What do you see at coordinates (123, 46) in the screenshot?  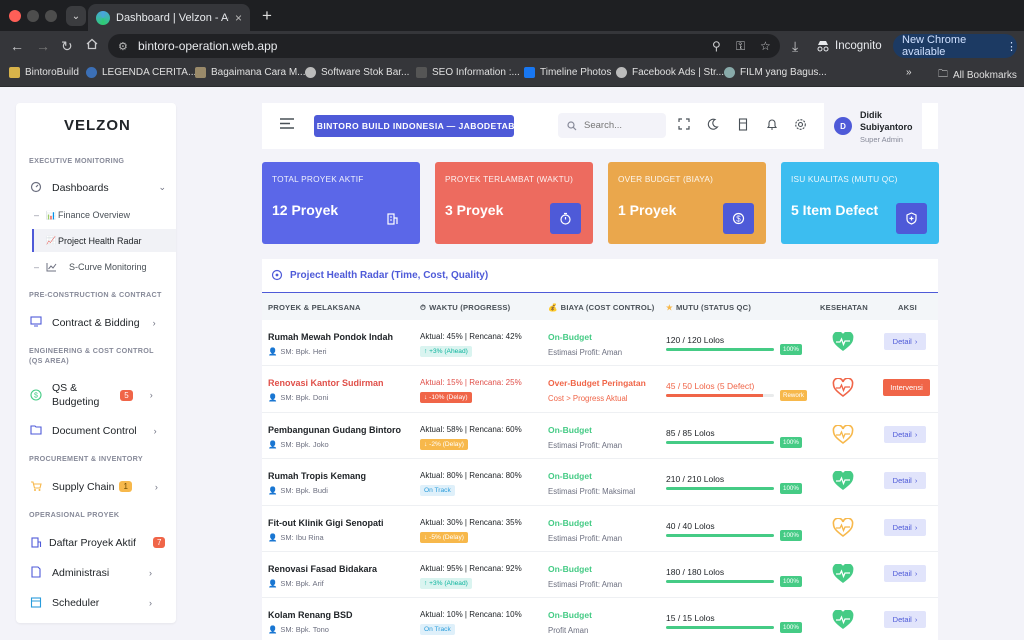 I see `site-info-icon: ⚙` at bounding box center [123, 46].